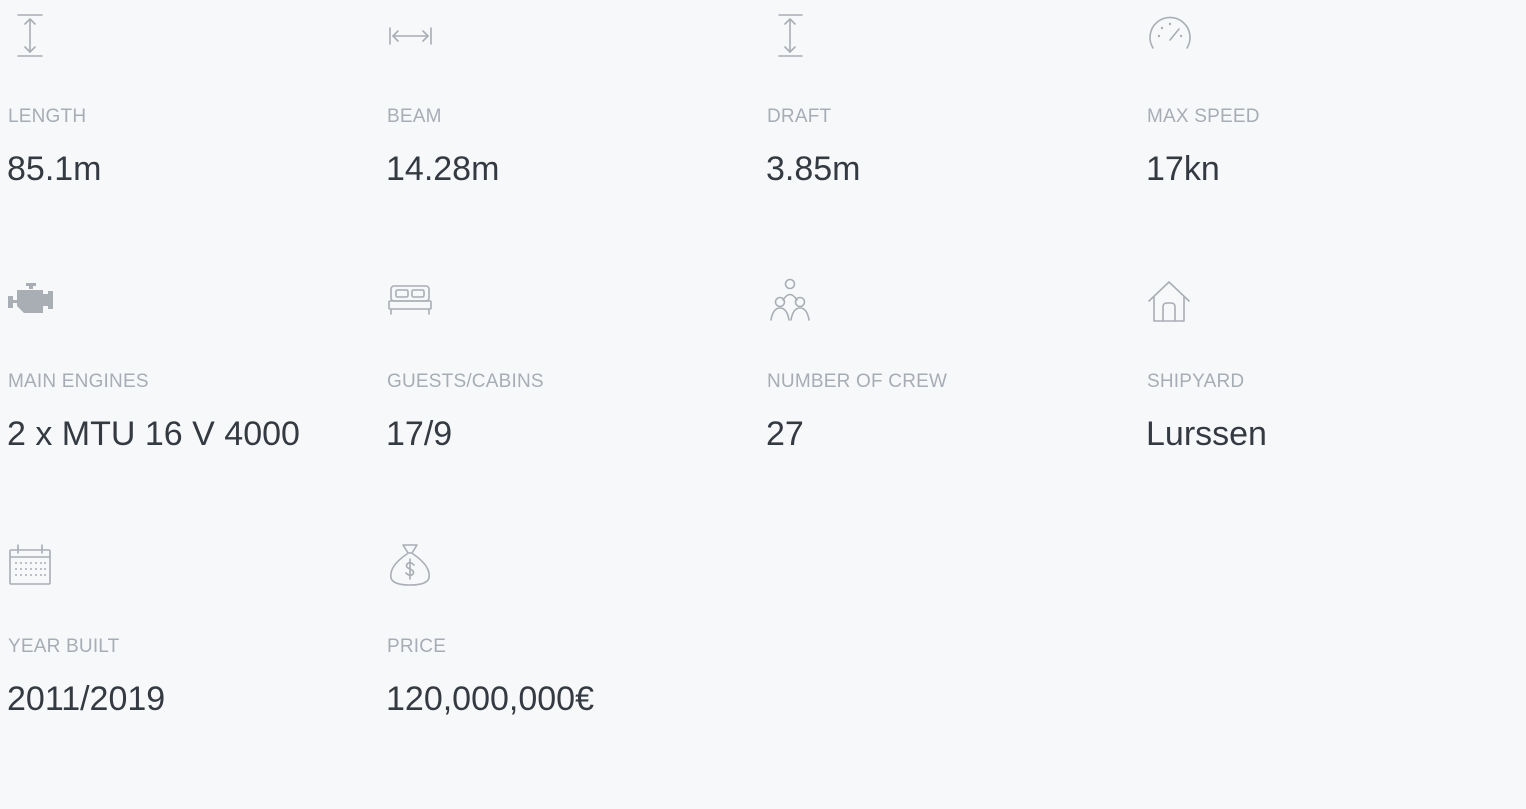 The width and height of the screenshot is (1526, 809). I want to click on bed-icon, so click(409, 295).